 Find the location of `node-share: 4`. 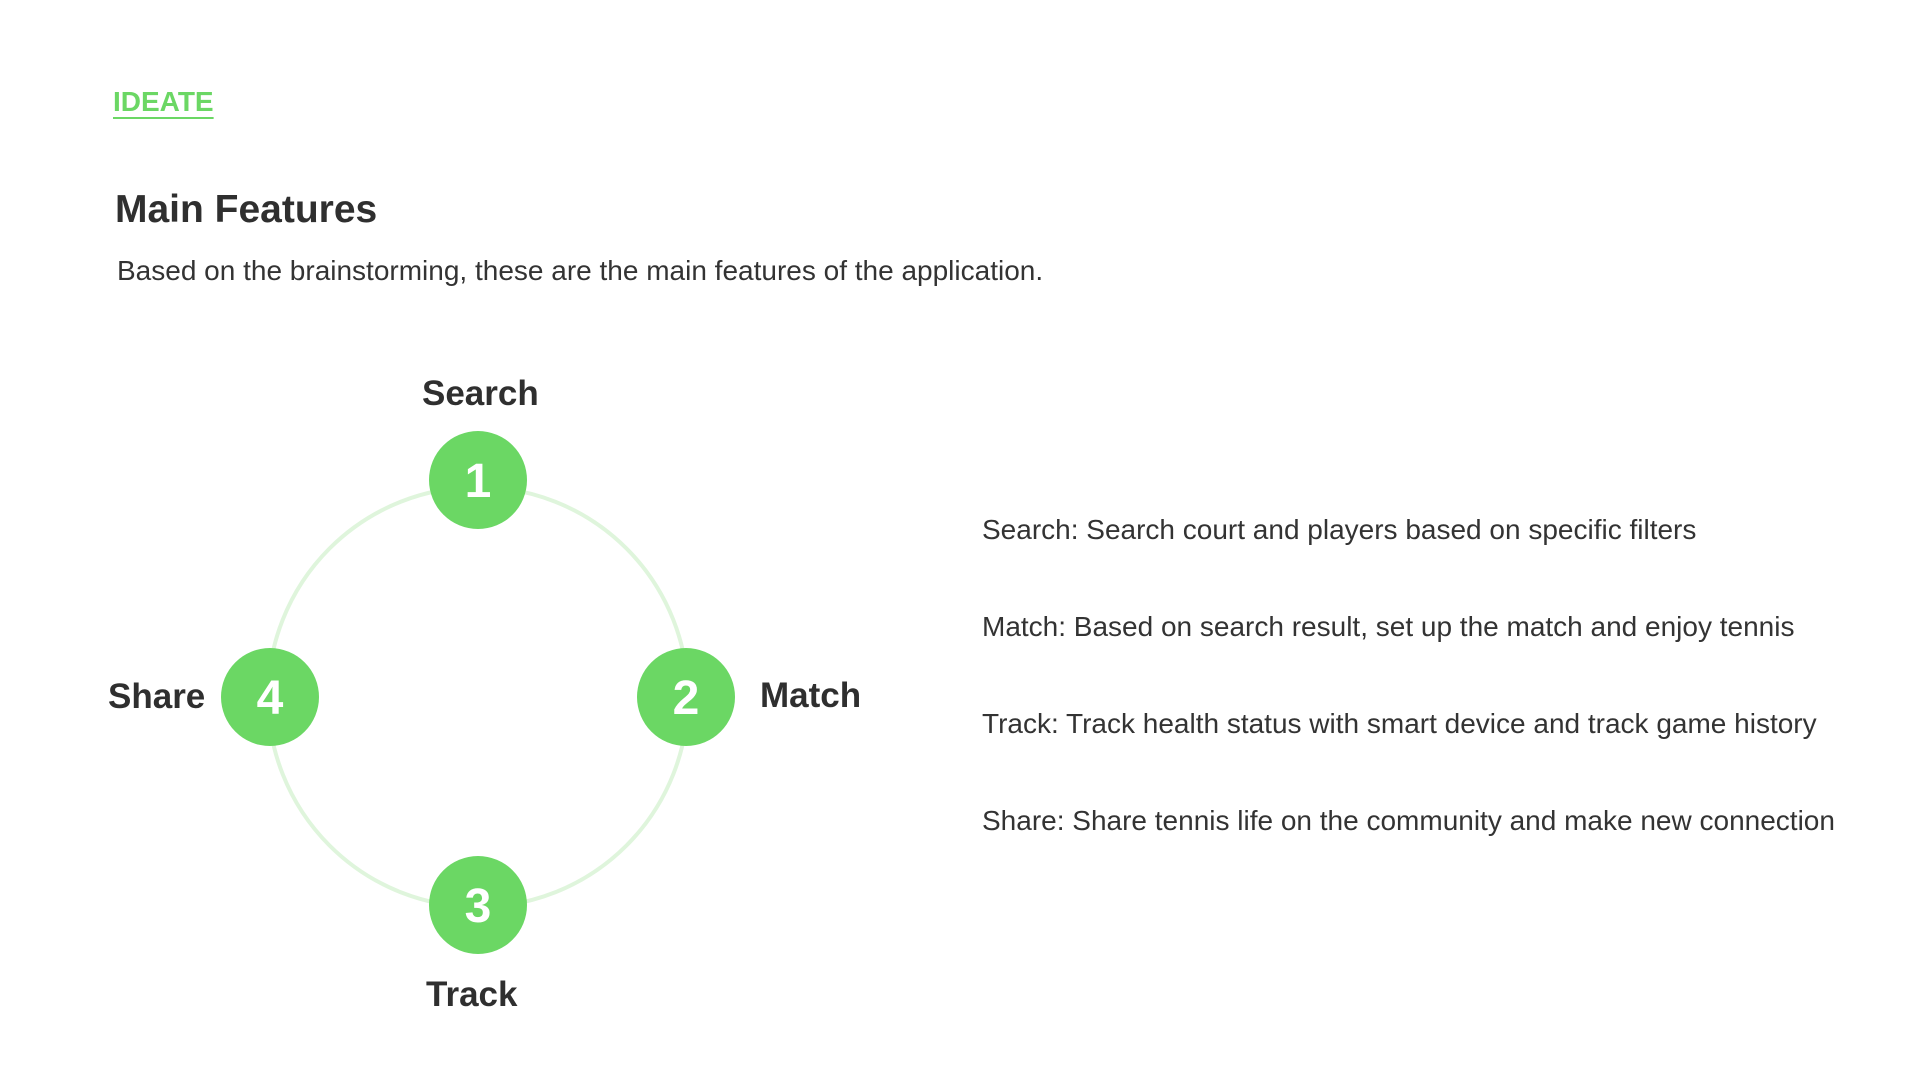

node-share: 4 is located at coordinates (270, 697).